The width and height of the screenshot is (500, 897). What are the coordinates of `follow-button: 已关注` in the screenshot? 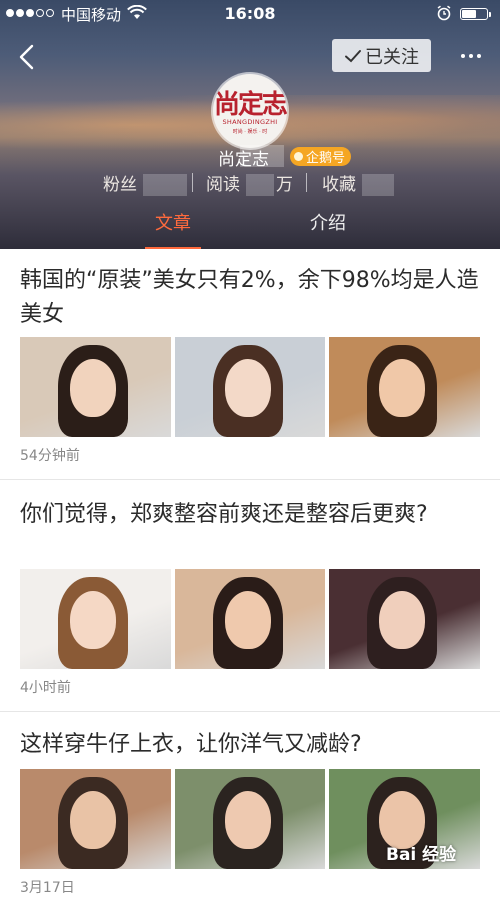 It's located at (381, 55).